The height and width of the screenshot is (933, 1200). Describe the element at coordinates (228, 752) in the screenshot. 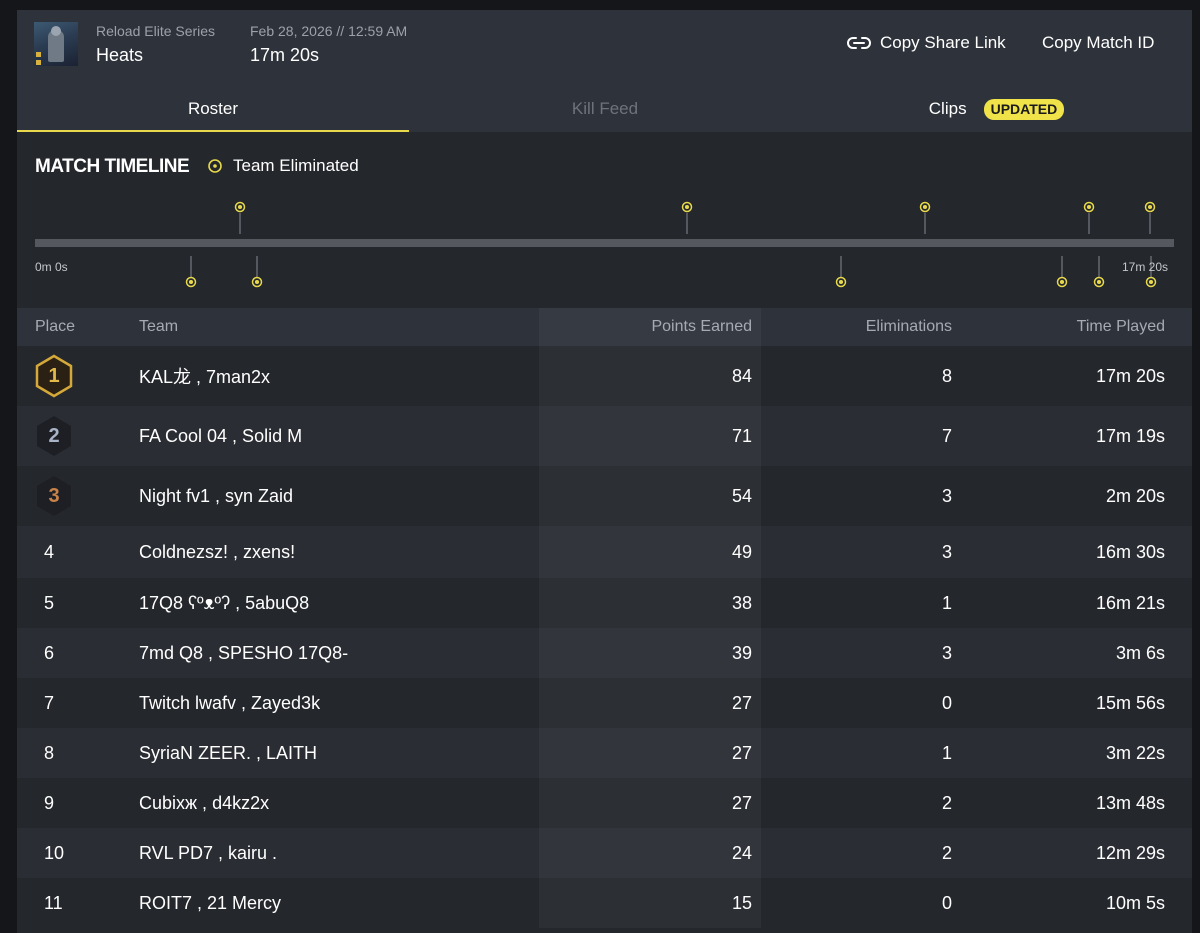

I see `team-name: SyriaN ZEER. , LAITH` at that location.